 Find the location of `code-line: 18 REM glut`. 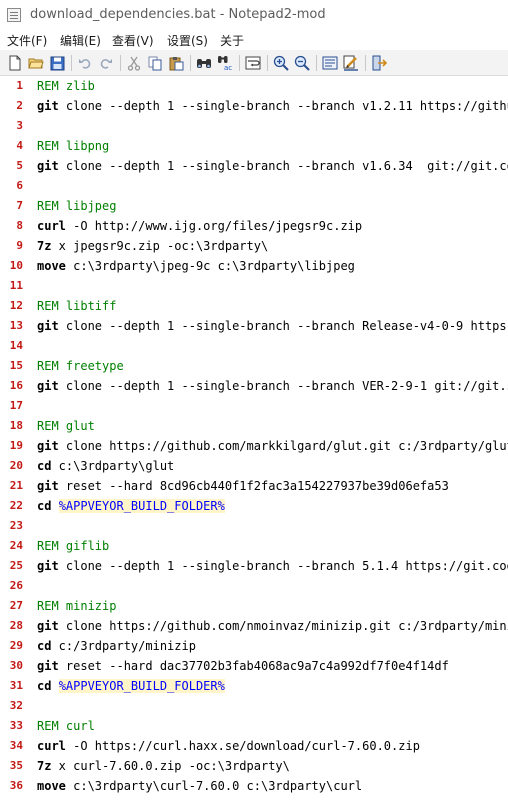

code-line: 18 REM glut is located at coordinates (254, 426).